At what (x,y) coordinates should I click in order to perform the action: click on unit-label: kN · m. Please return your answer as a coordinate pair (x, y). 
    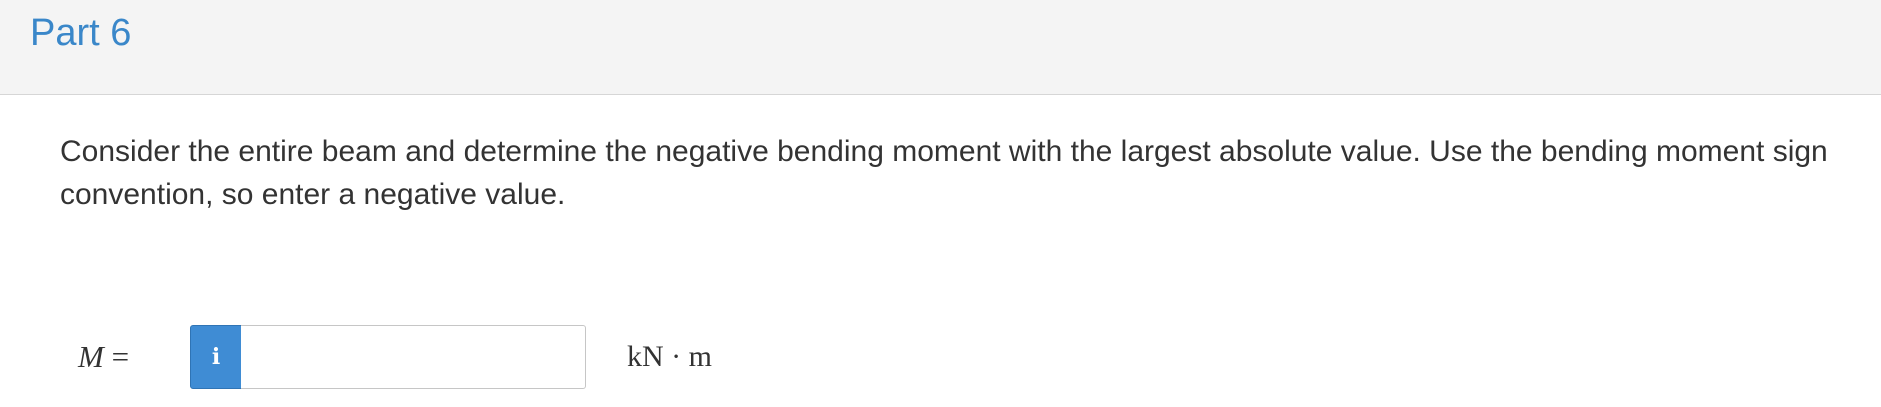
    Looking at the image, I should click on (669, 356).